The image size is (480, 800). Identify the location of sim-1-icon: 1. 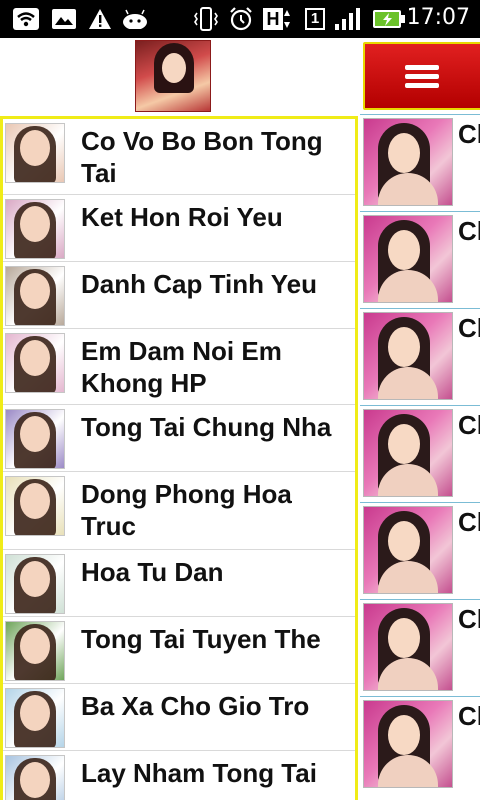
(315, 19).